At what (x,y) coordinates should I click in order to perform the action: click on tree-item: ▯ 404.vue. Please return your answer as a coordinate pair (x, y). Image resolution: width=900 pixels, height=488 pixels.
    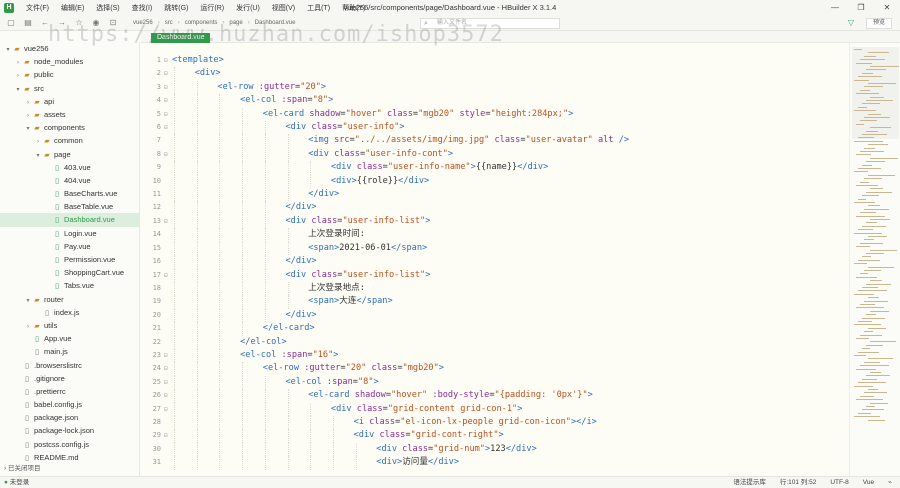
    Looking at the image, I should click on (69, 180).